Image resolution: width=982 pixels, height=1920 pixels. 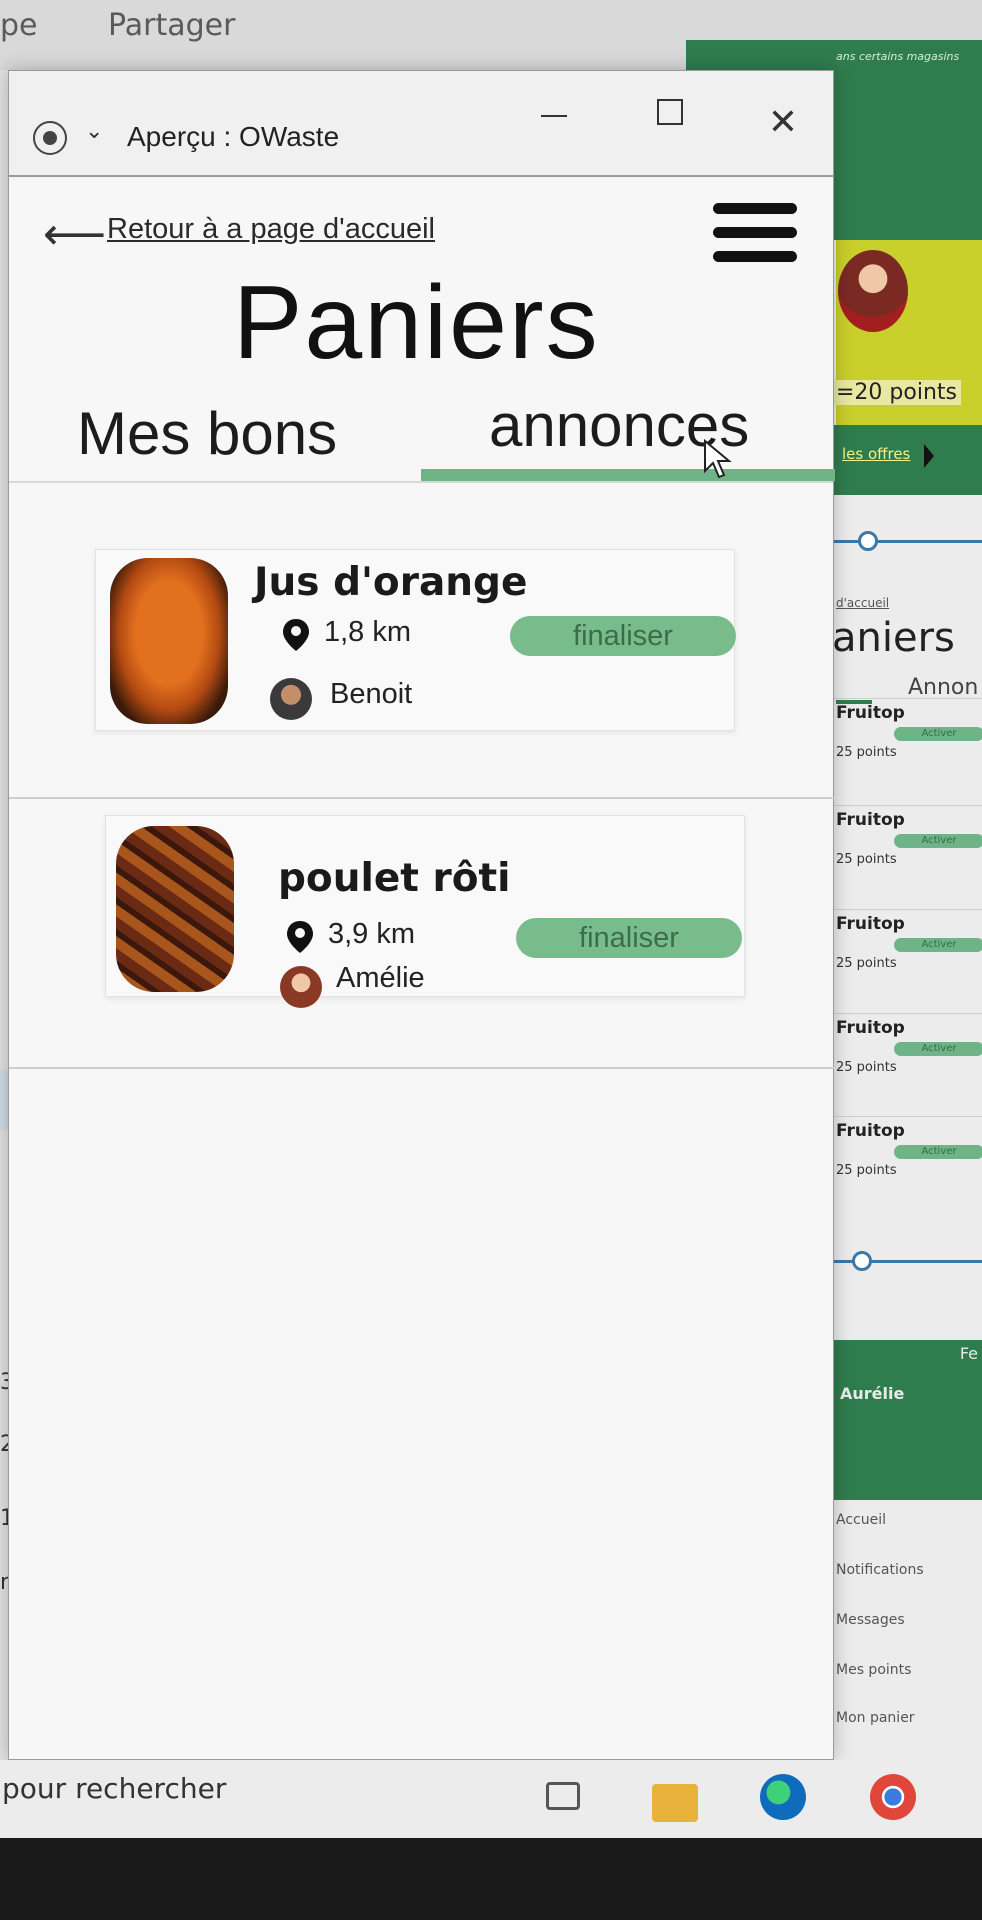 What do you see at coordinates (876, 454) in the screenshot?
I see `offers-link: les offres` at bounding box center [876, 454].